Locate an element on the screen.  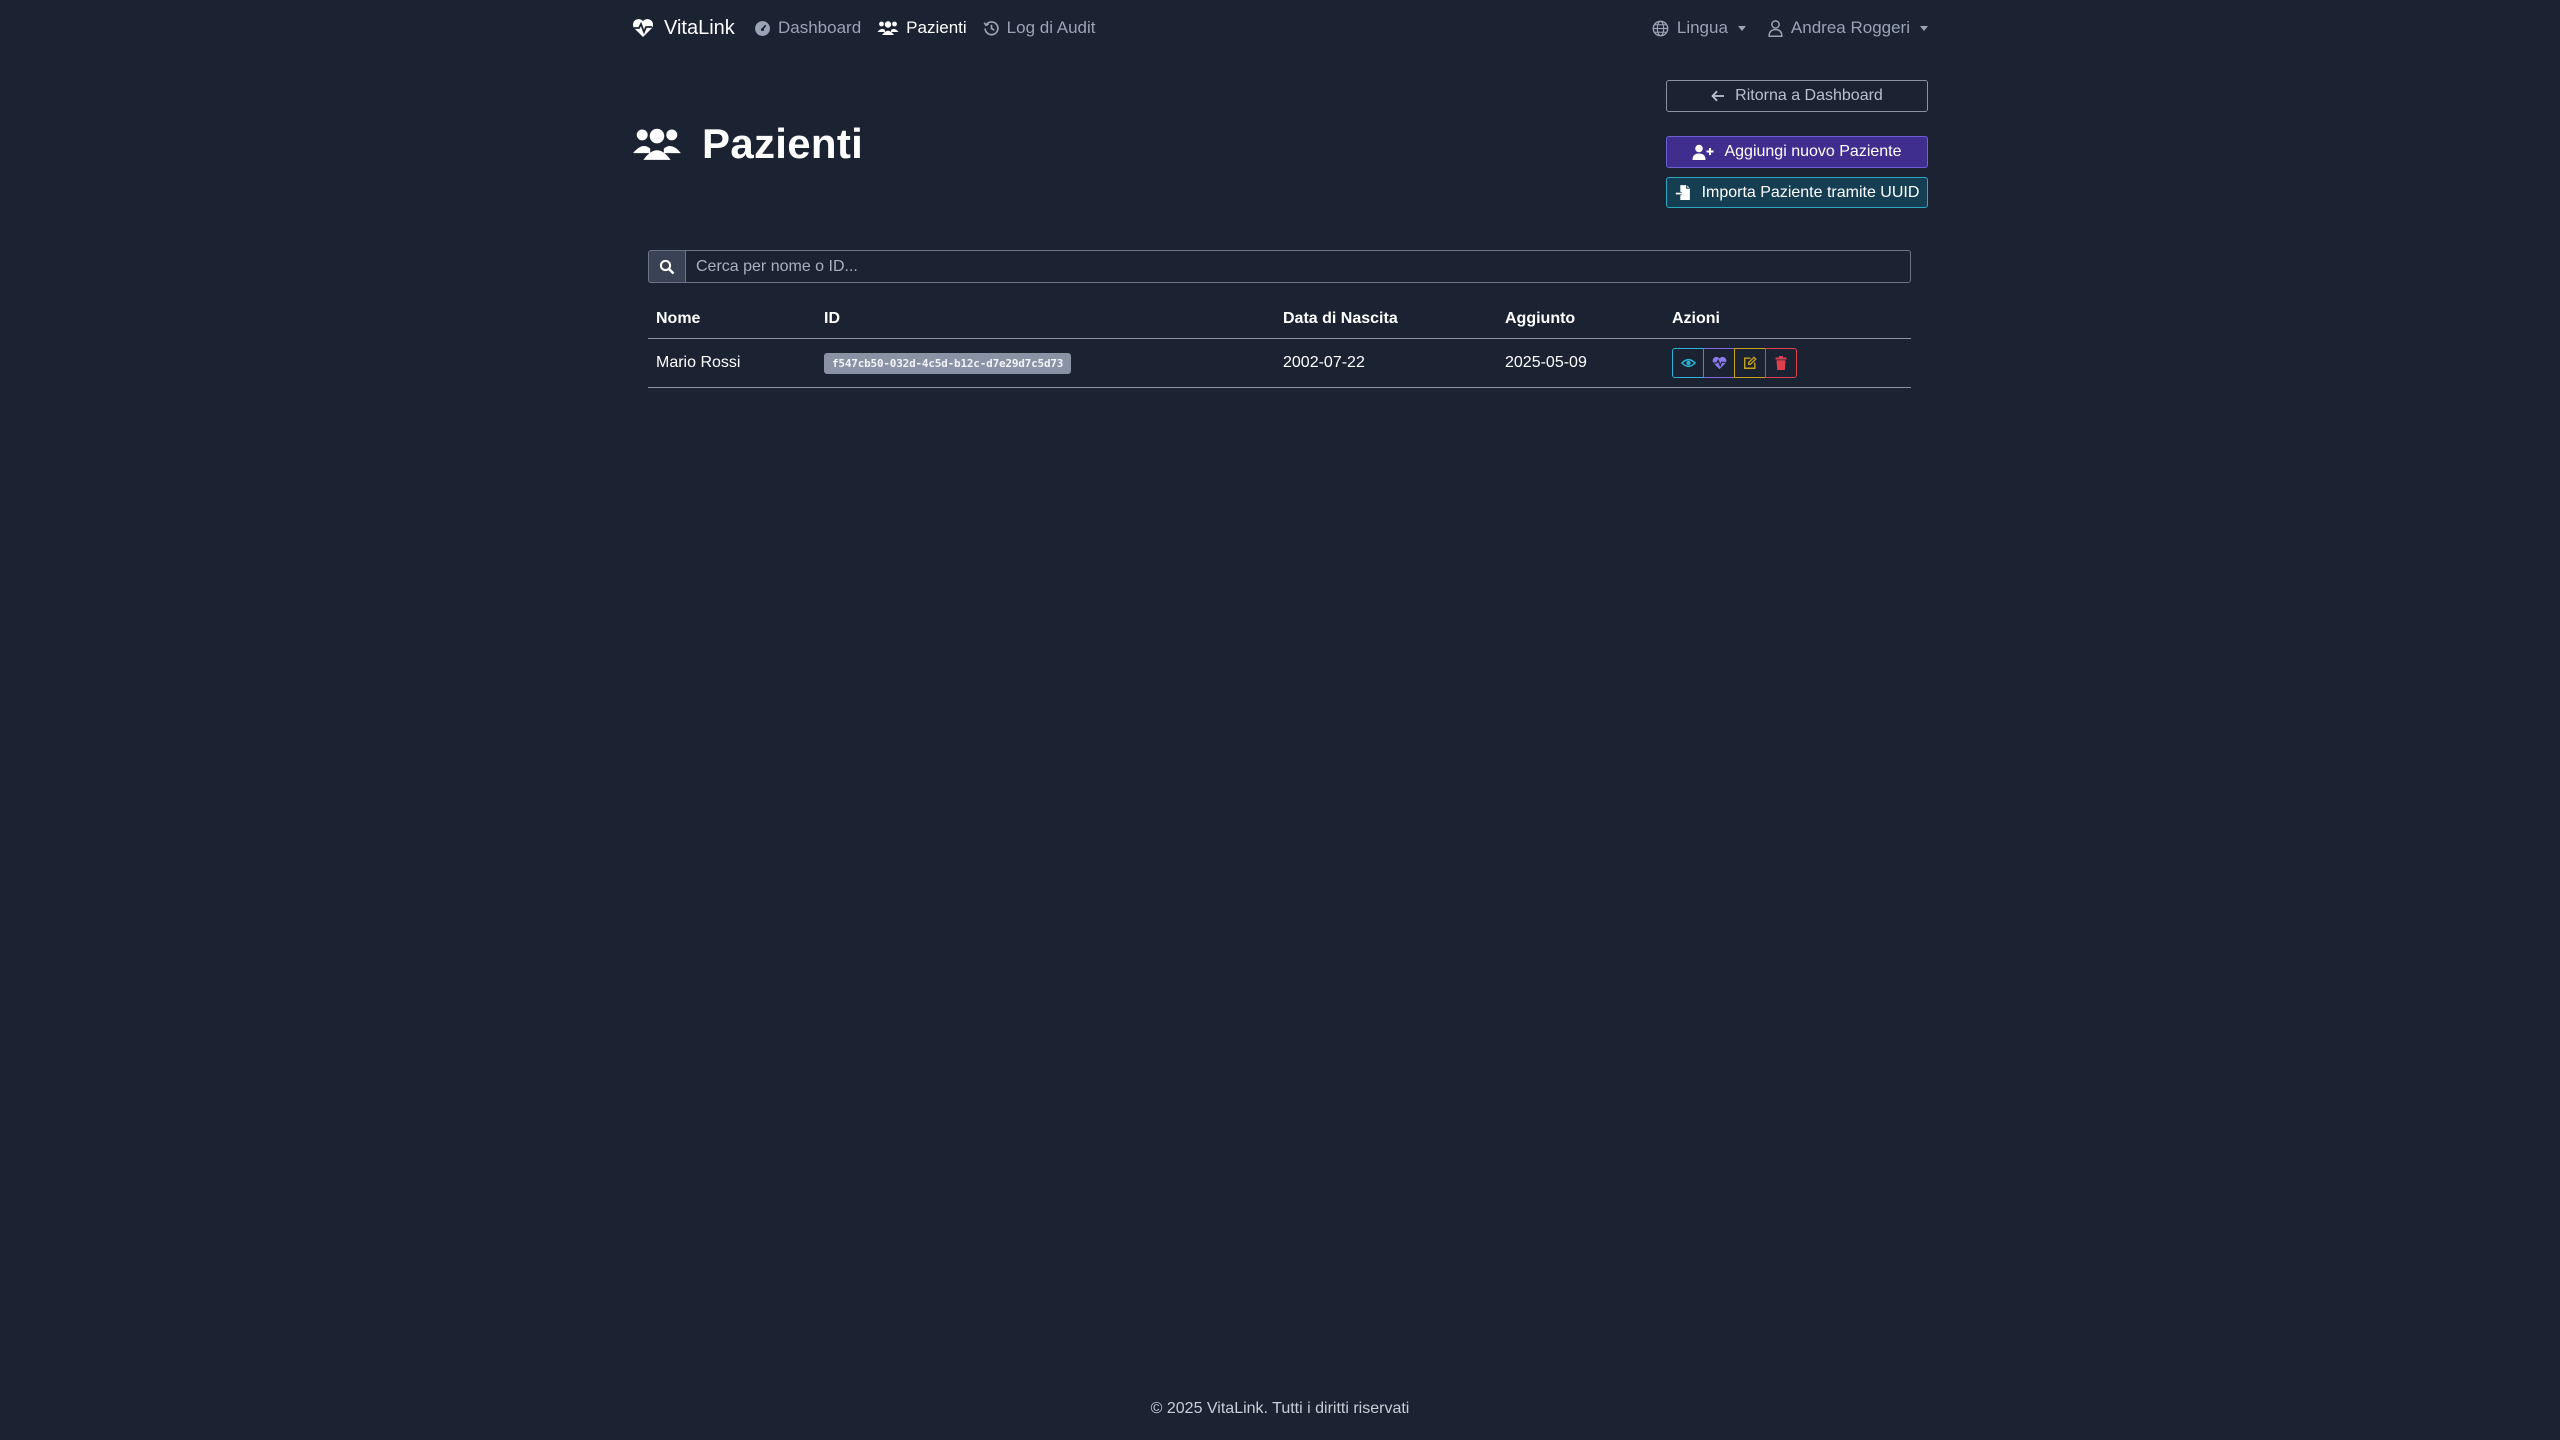
file-import-icon is located at coordinates (1683, 192).